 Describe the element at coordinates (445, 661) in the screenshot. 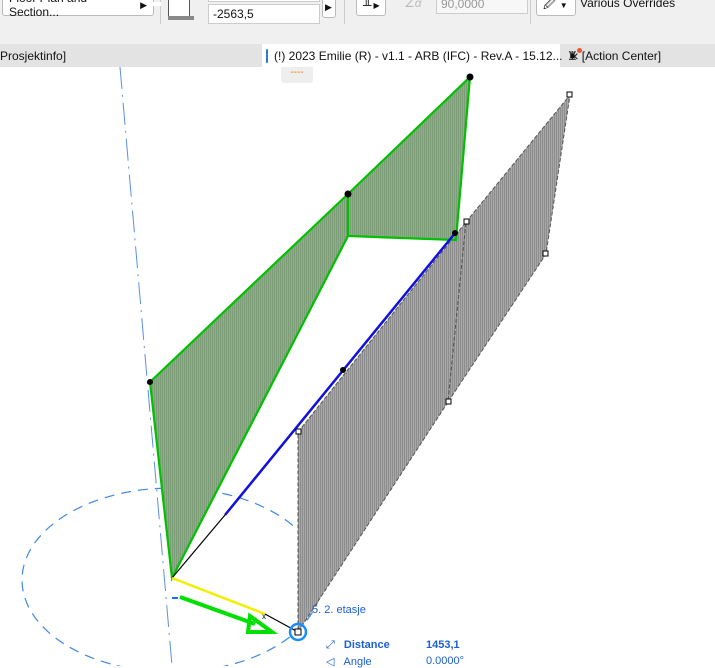

I see `angle-value: 0.0000°` at that location.